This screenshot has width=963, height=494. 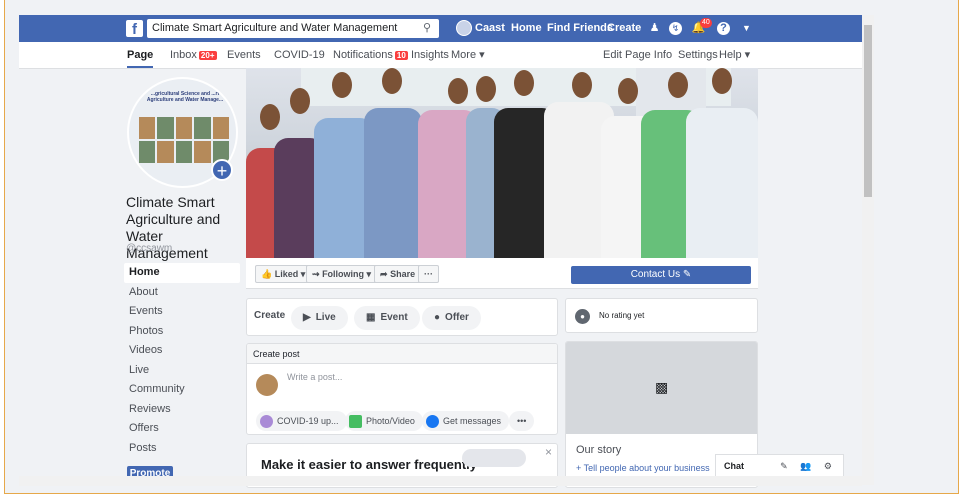 I want to click on our-story-title: Our story, so click(x=599, y=450).